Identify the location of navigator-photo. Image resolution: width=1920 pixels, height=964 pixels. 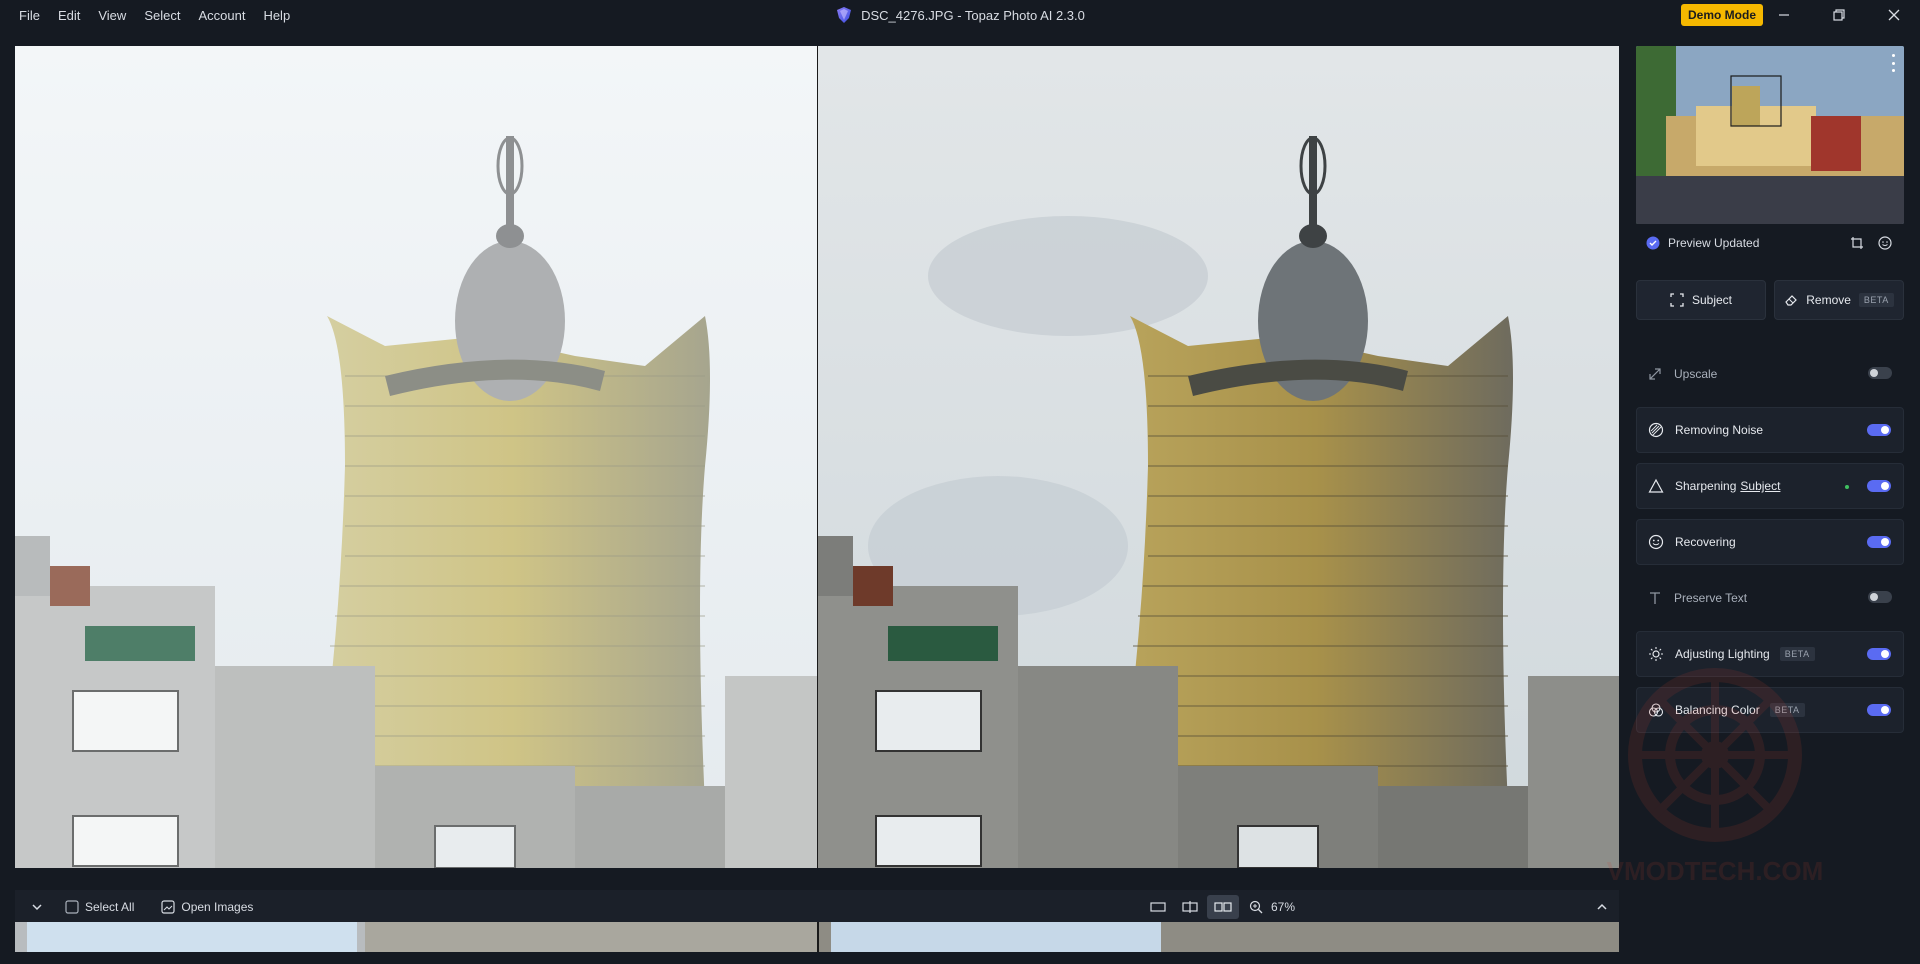
(1770, 135).